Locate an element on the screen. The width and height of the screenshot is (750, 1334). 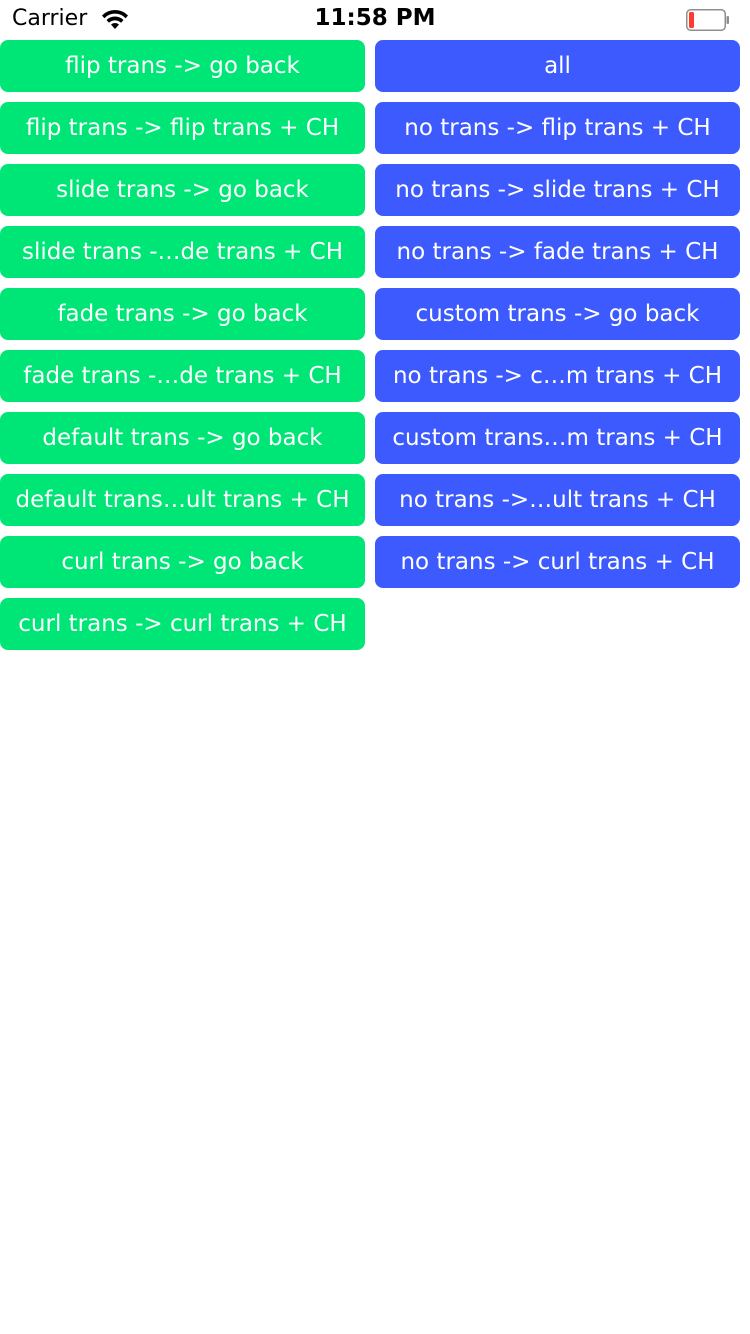
right-button-7-custom-trans-m-trans-ch: custom trans…m trans + CH is located at coordinates (557, 438).